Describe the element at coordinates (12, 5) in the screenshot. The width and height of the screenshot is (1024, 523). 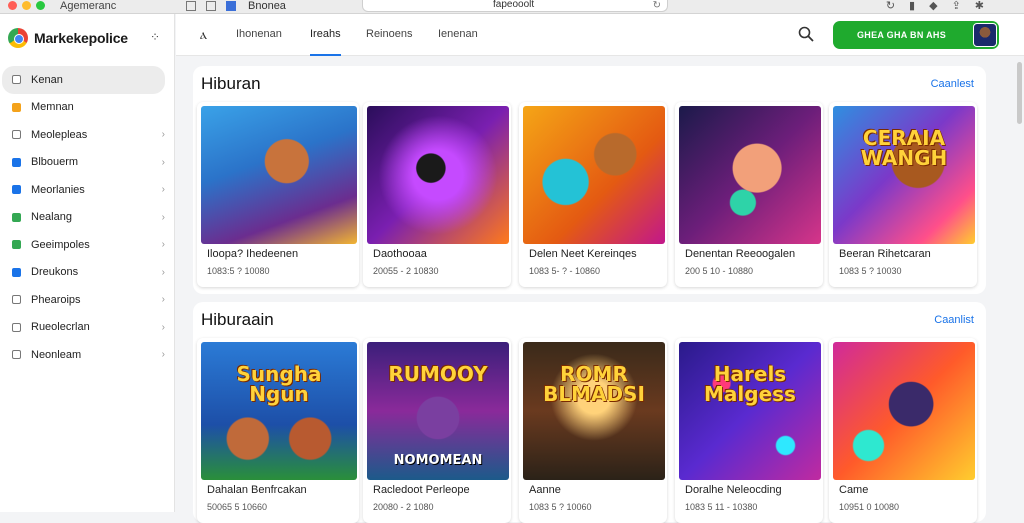
I see `close-window-button` at that location.